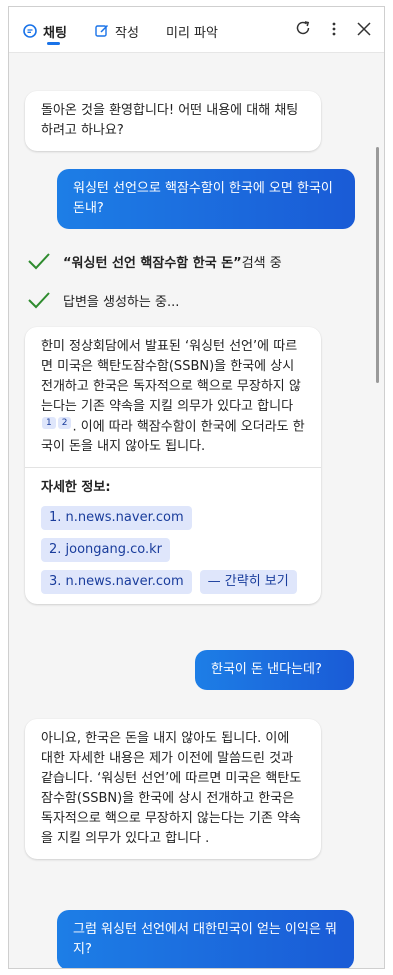 The image size is (393, 975). What do you see at coordinates (102, 31) in the screenshot?
I see `compose-icon` at bounding box center [102, 31].